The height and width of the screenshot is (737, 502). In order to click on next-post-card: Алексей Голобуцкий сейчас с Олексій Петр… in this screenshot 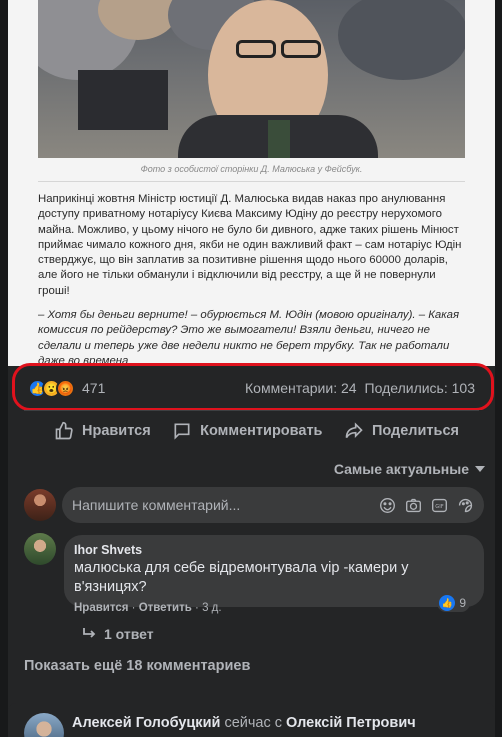, I will do `click(251, 720)`.